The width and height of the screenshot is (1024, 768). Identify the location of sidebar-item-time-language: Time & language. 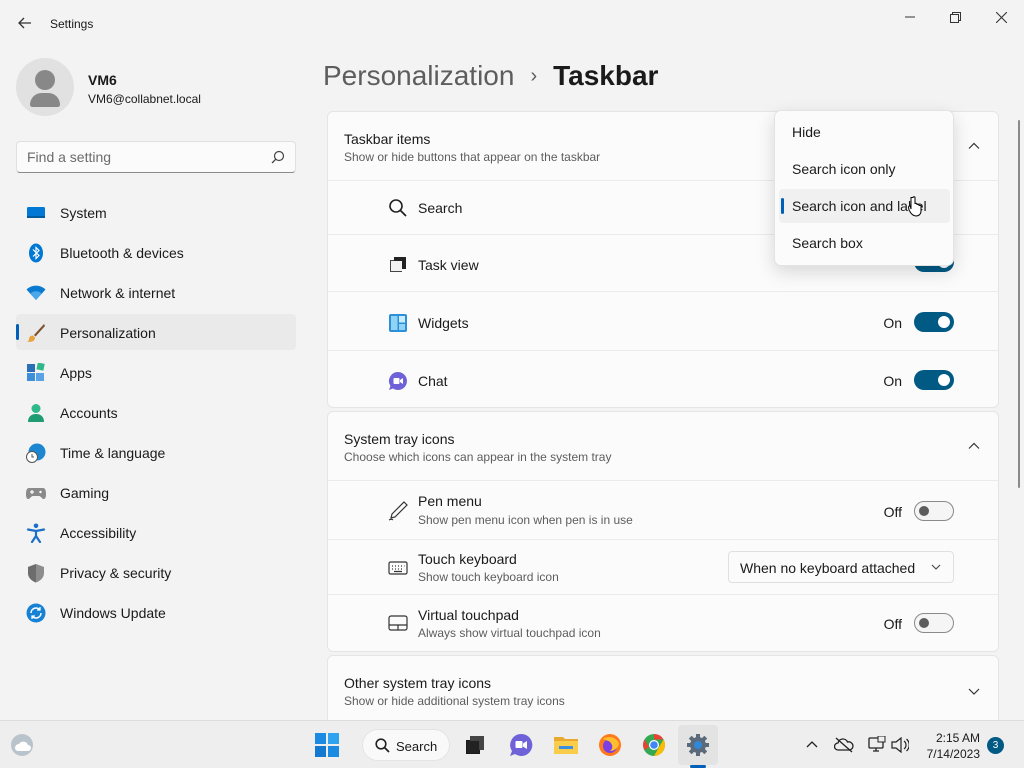
(156, 452).